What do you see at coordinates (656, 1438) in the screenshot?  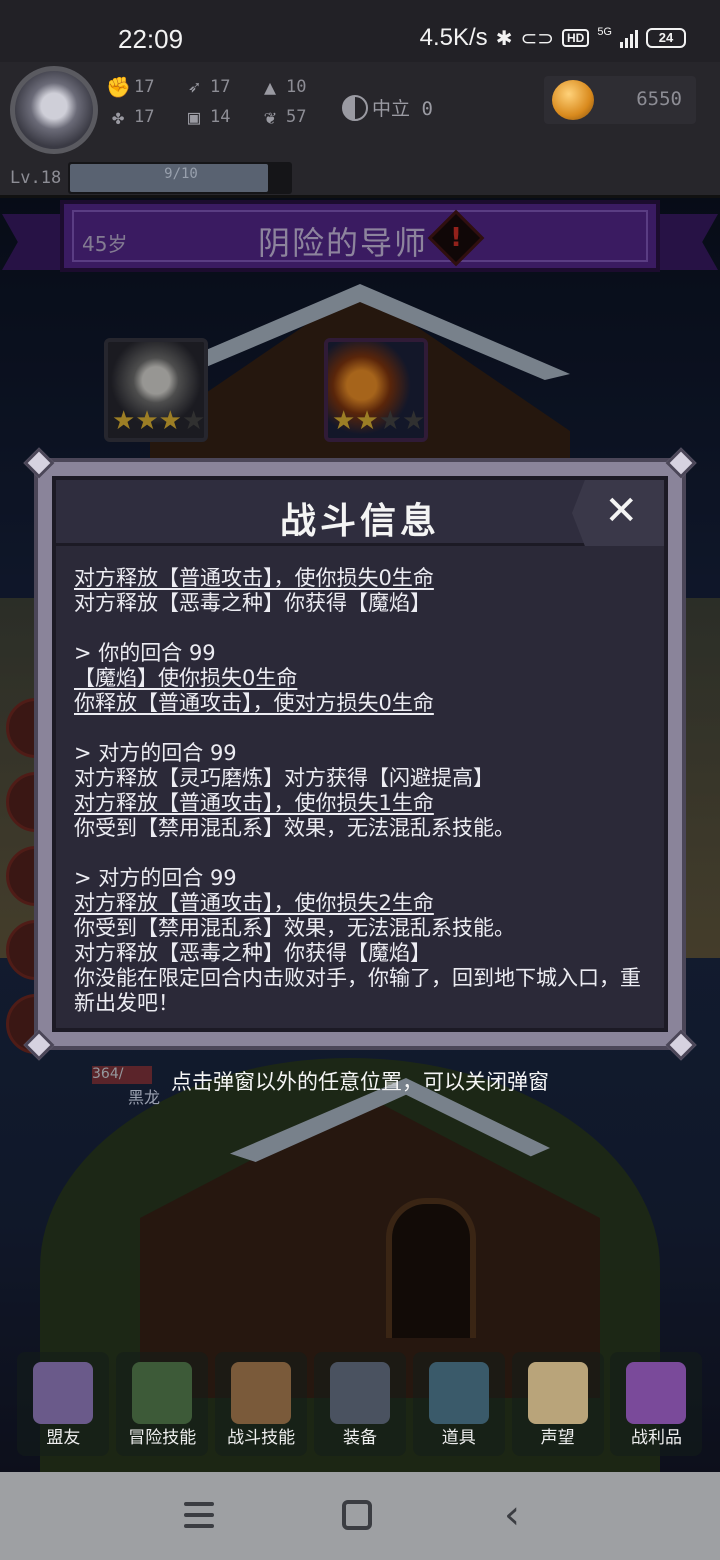 I see `menu-item-label: 战利品` at bounding box center [656, 1438].